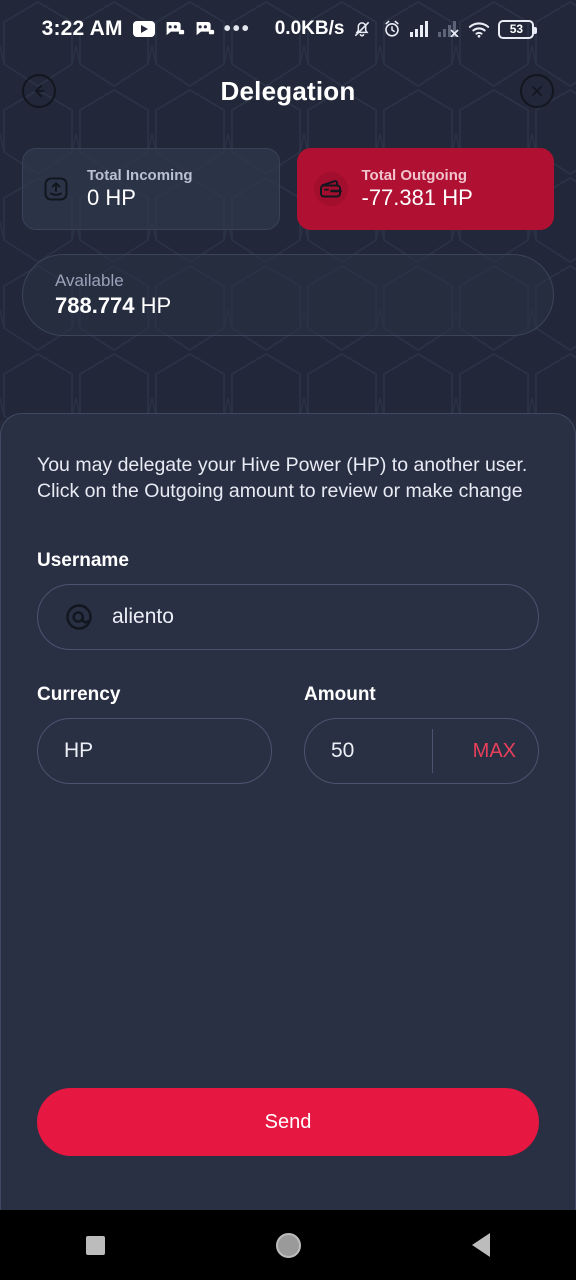 This screenshot has height=1280, width=576. I want to click on status-network: 0.0KB/s, so click(324, 29).